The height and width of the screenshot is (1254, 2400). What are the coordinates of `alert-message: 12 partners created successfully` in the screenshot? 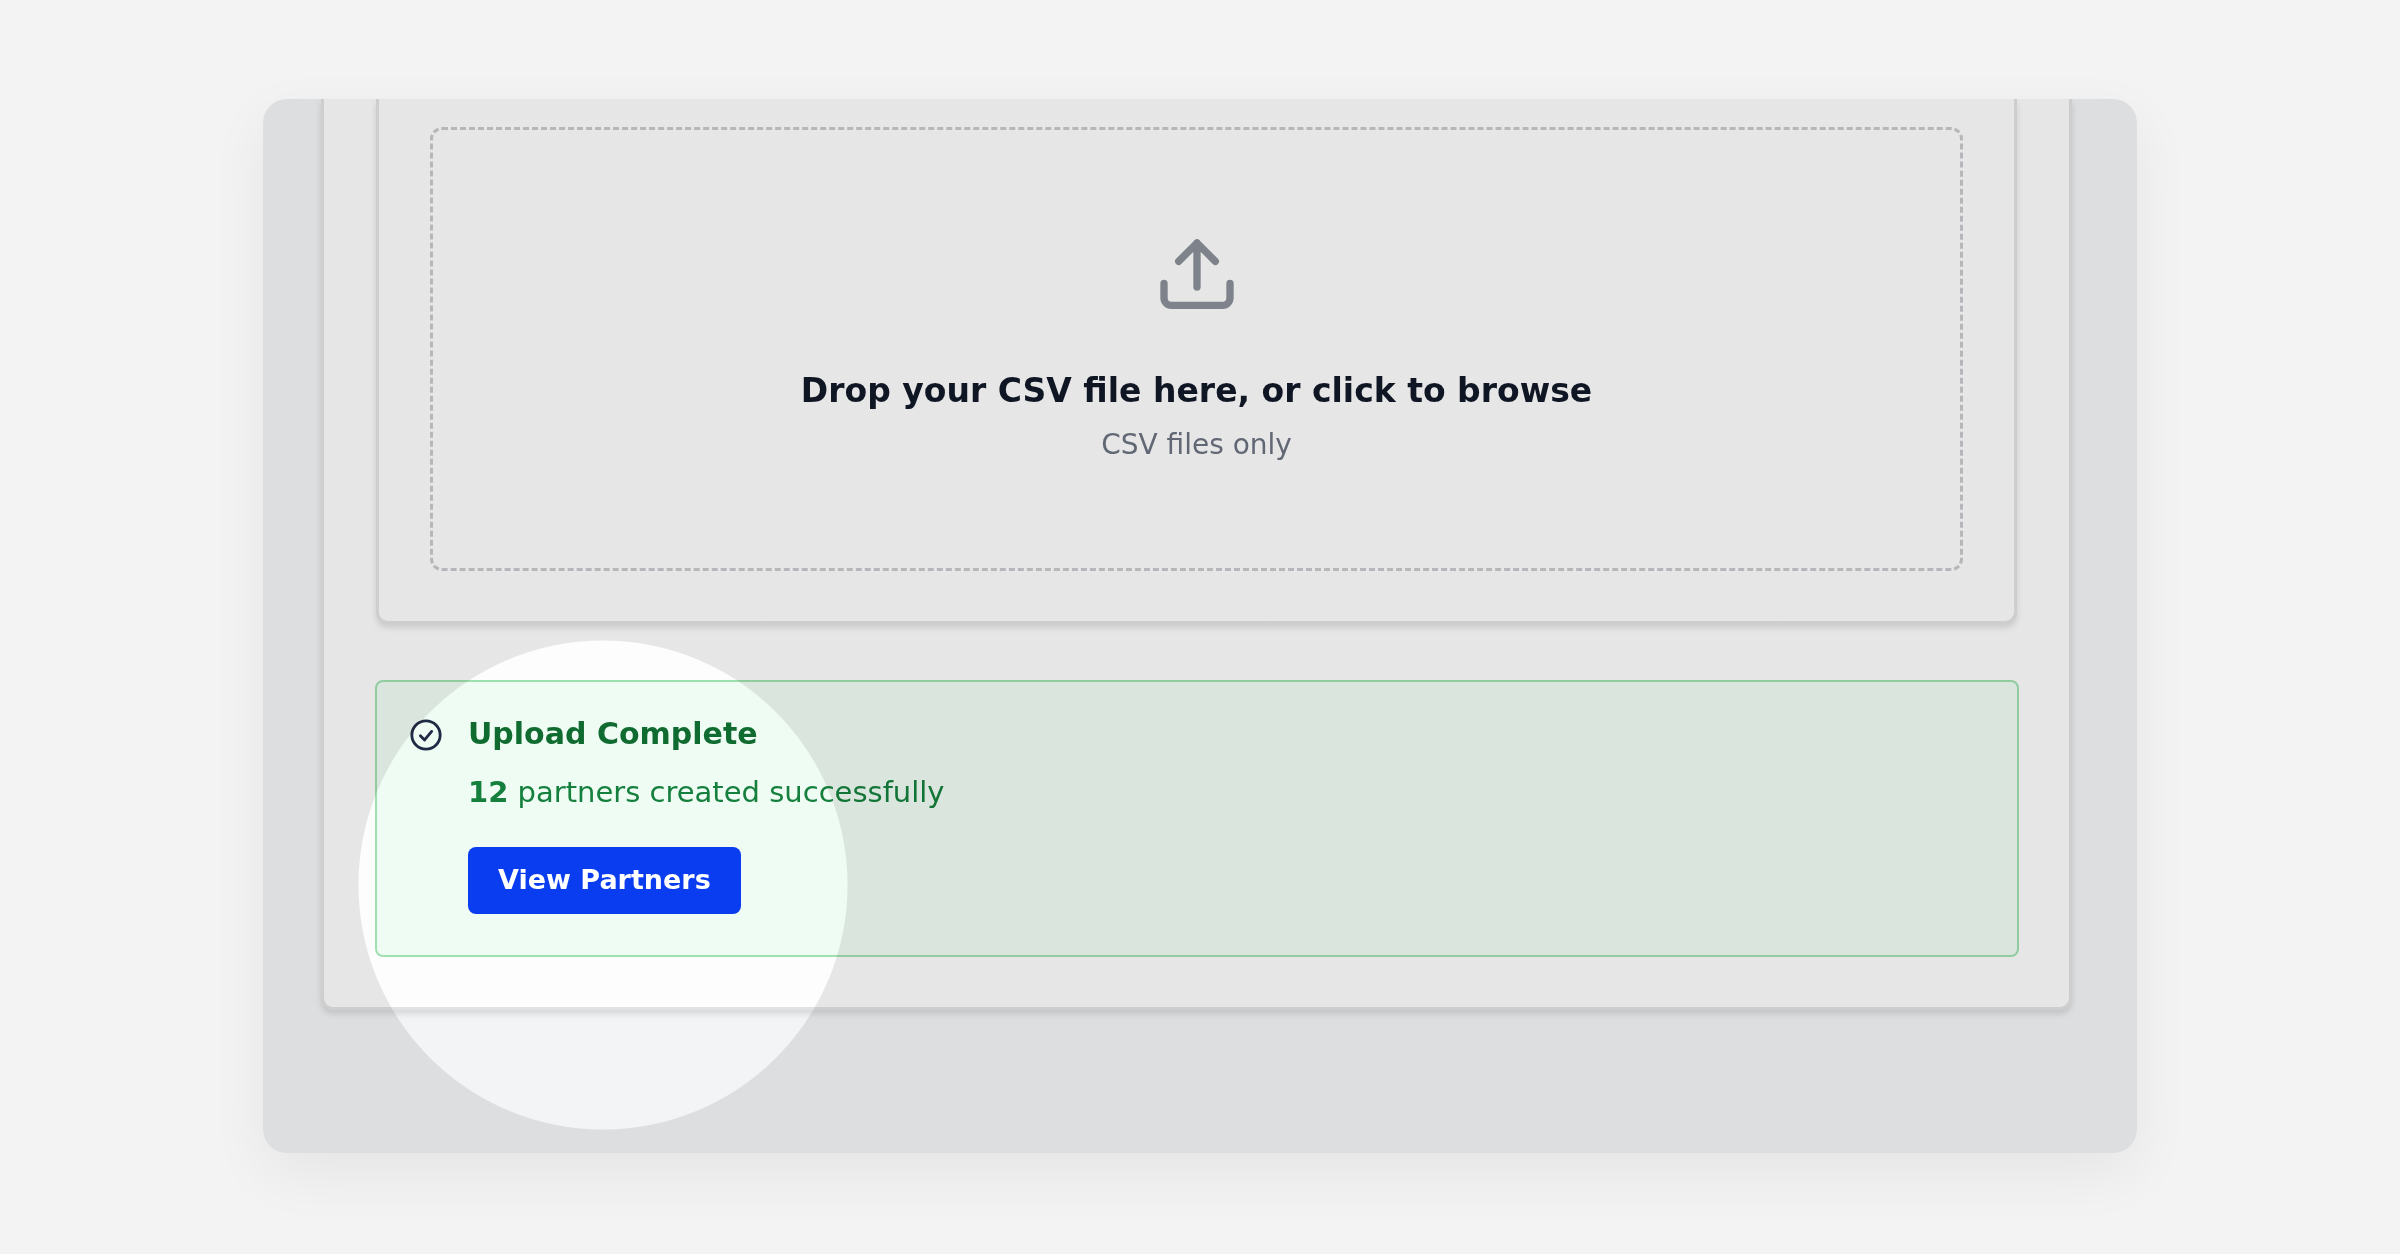 It's located at (706, 792).